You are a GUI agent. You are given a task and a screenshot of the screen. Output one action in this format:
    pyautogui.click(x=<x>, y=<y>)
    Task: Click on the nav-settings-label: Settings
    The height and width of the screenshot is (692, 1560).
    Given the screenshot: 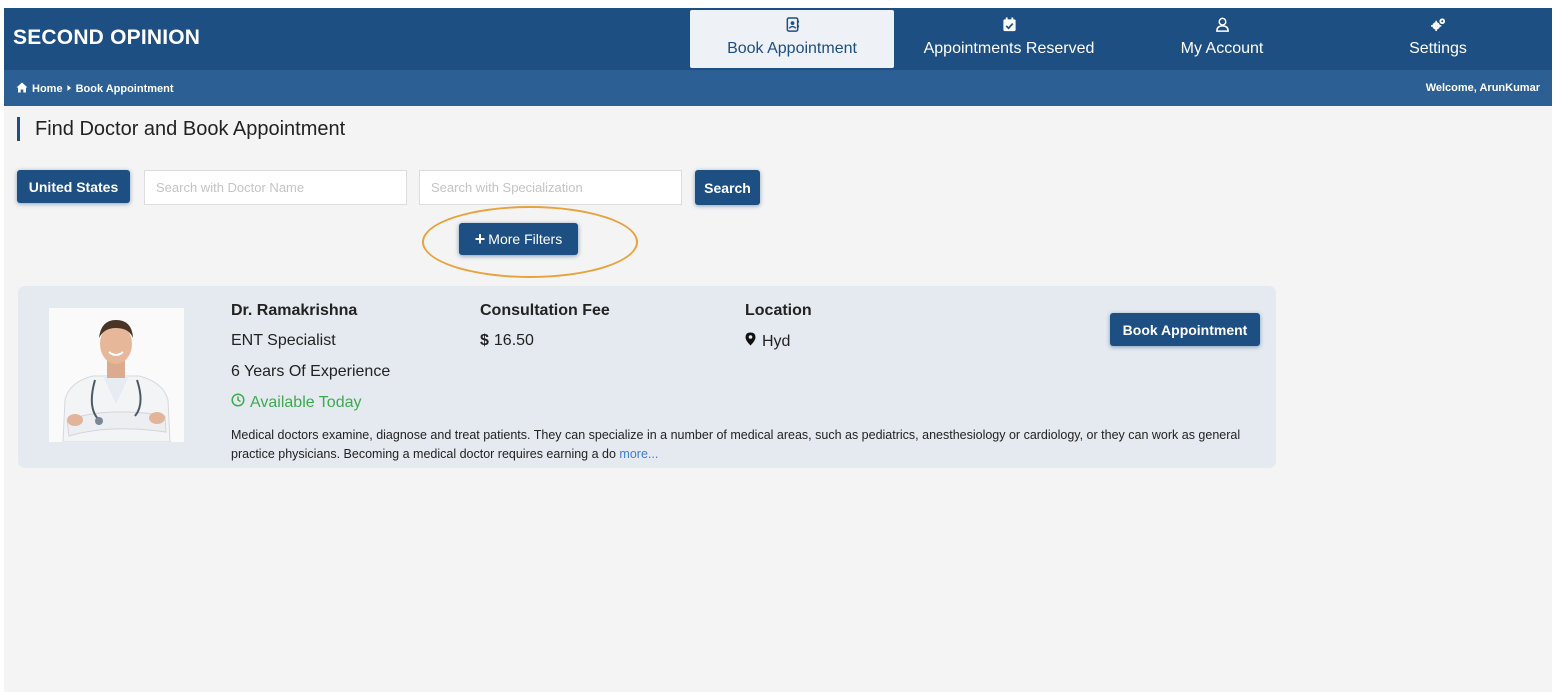 What is the action you would take?
    pyautogui.click(x=1438, y=48)
    